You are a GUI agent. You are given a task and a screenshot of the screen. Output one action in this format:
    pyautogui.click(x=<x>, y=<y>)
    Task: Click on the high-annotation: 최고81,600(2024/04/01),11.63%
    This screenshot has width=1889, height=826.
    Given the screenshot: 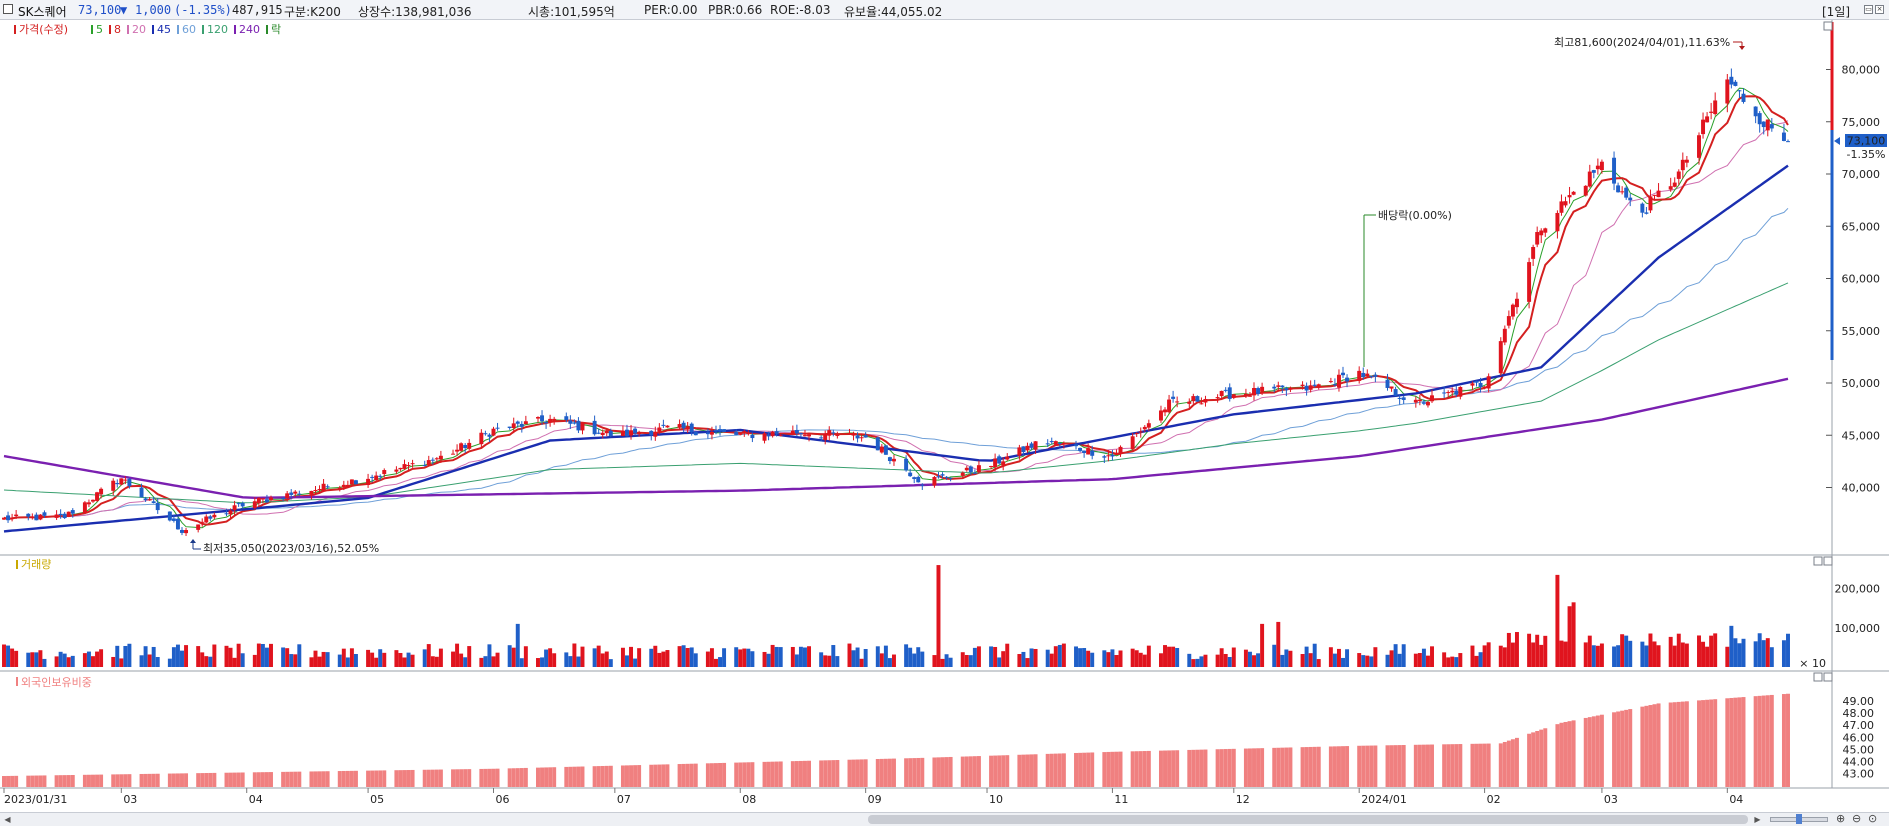 What is the action you would take?
    pyautogui.click(x=1642, y=42)
    